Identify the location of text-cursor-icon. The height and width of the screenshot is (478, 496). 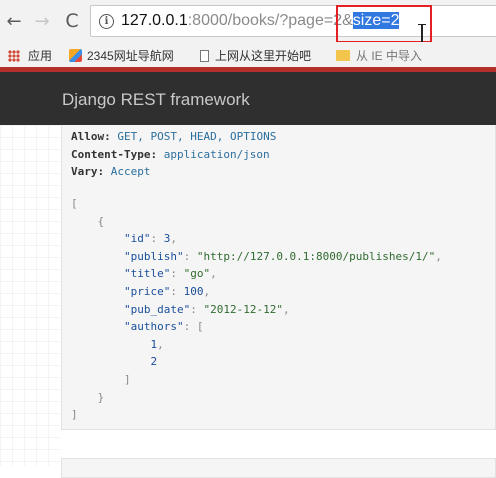
(422, 34).